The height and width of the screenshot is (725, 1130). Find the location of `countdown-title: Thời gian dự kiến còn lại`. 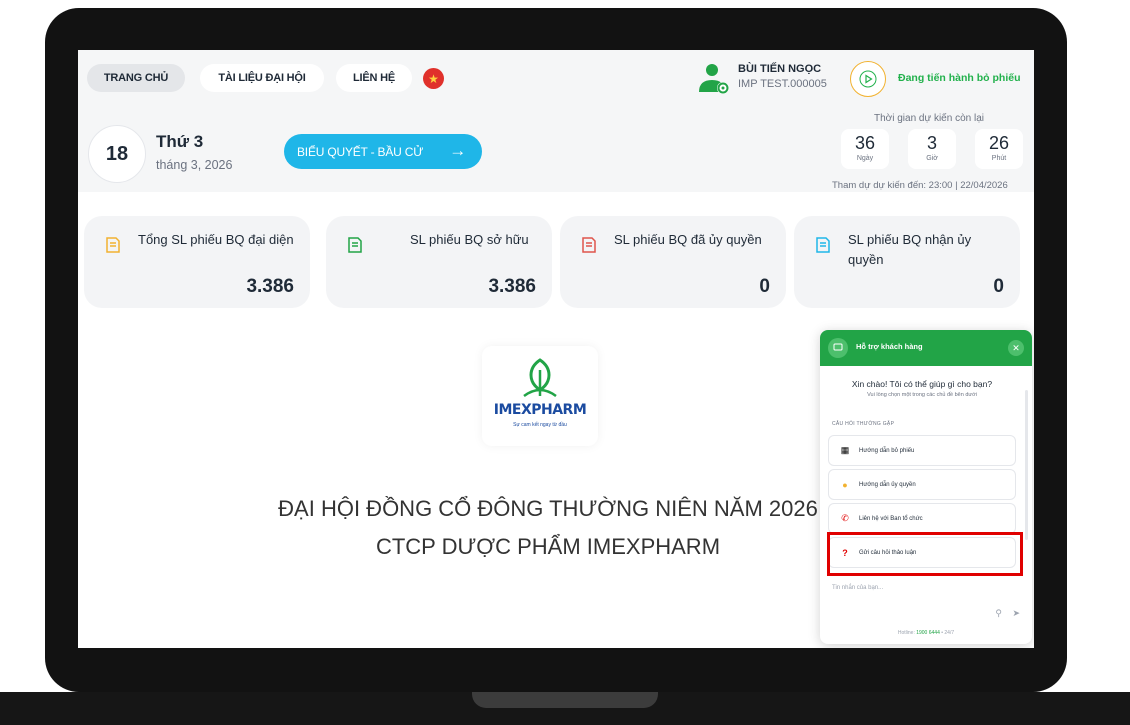

countdown-title: Thời gian dự kiến còn lại is located at coordinates (929, 118).